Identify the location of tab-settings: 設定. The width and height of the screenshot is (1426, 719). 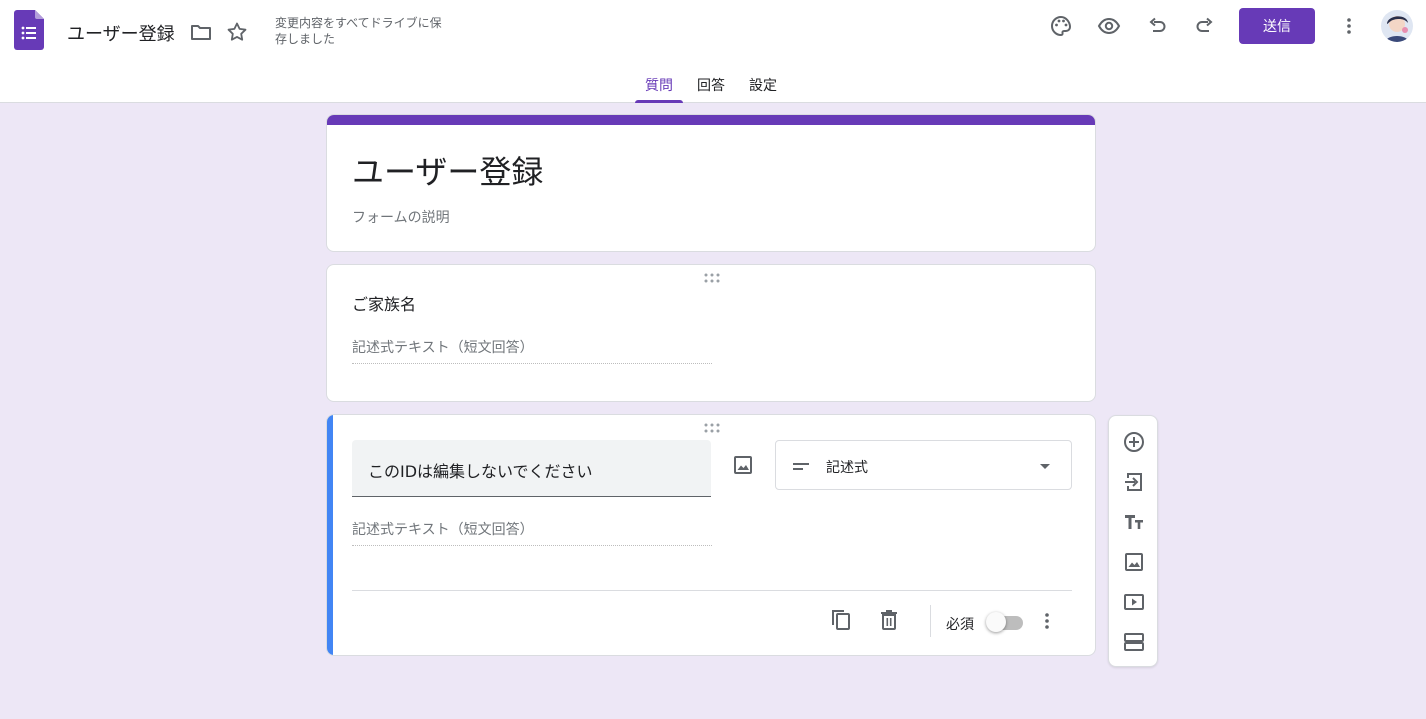
(763, 84).